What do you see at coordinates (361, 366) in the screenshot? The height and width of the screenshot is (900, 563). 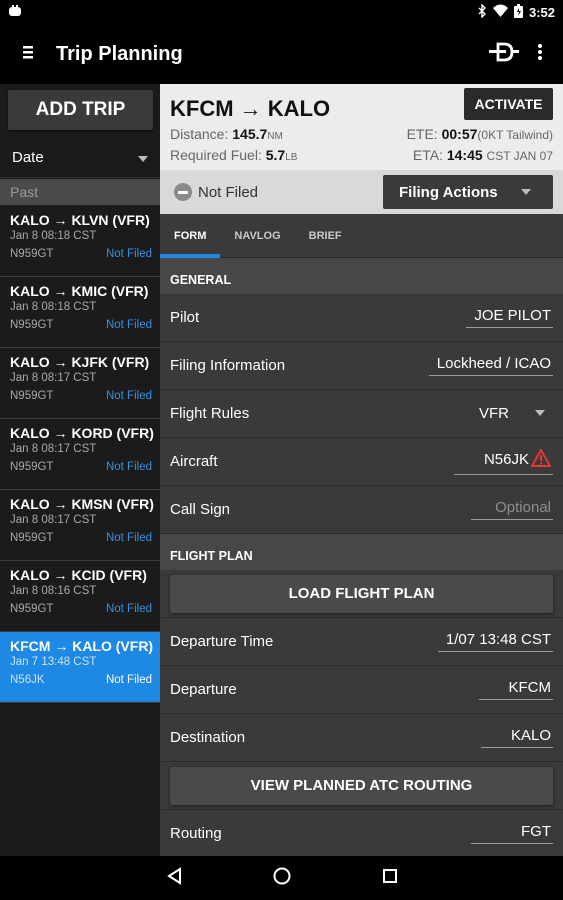 I see `filing-info-row: Filing Information Lockheed / ICAO` at bounding box center [361, 366].